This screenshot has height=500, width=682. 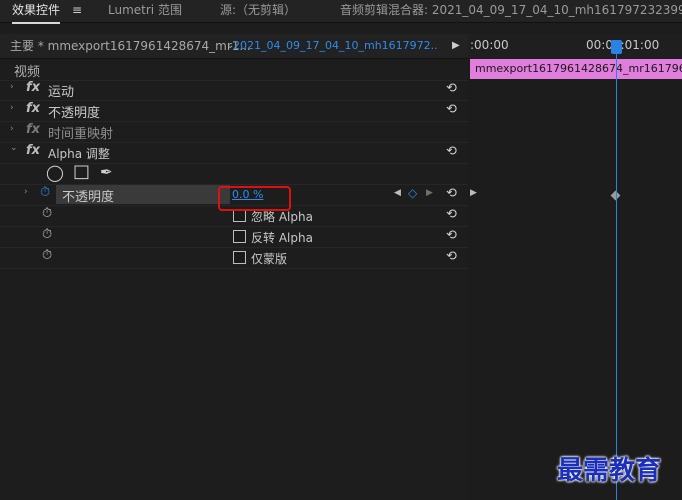 I want to click on effect-row-time-remap: › fx 时间重映射, so click(x=234, y=132).